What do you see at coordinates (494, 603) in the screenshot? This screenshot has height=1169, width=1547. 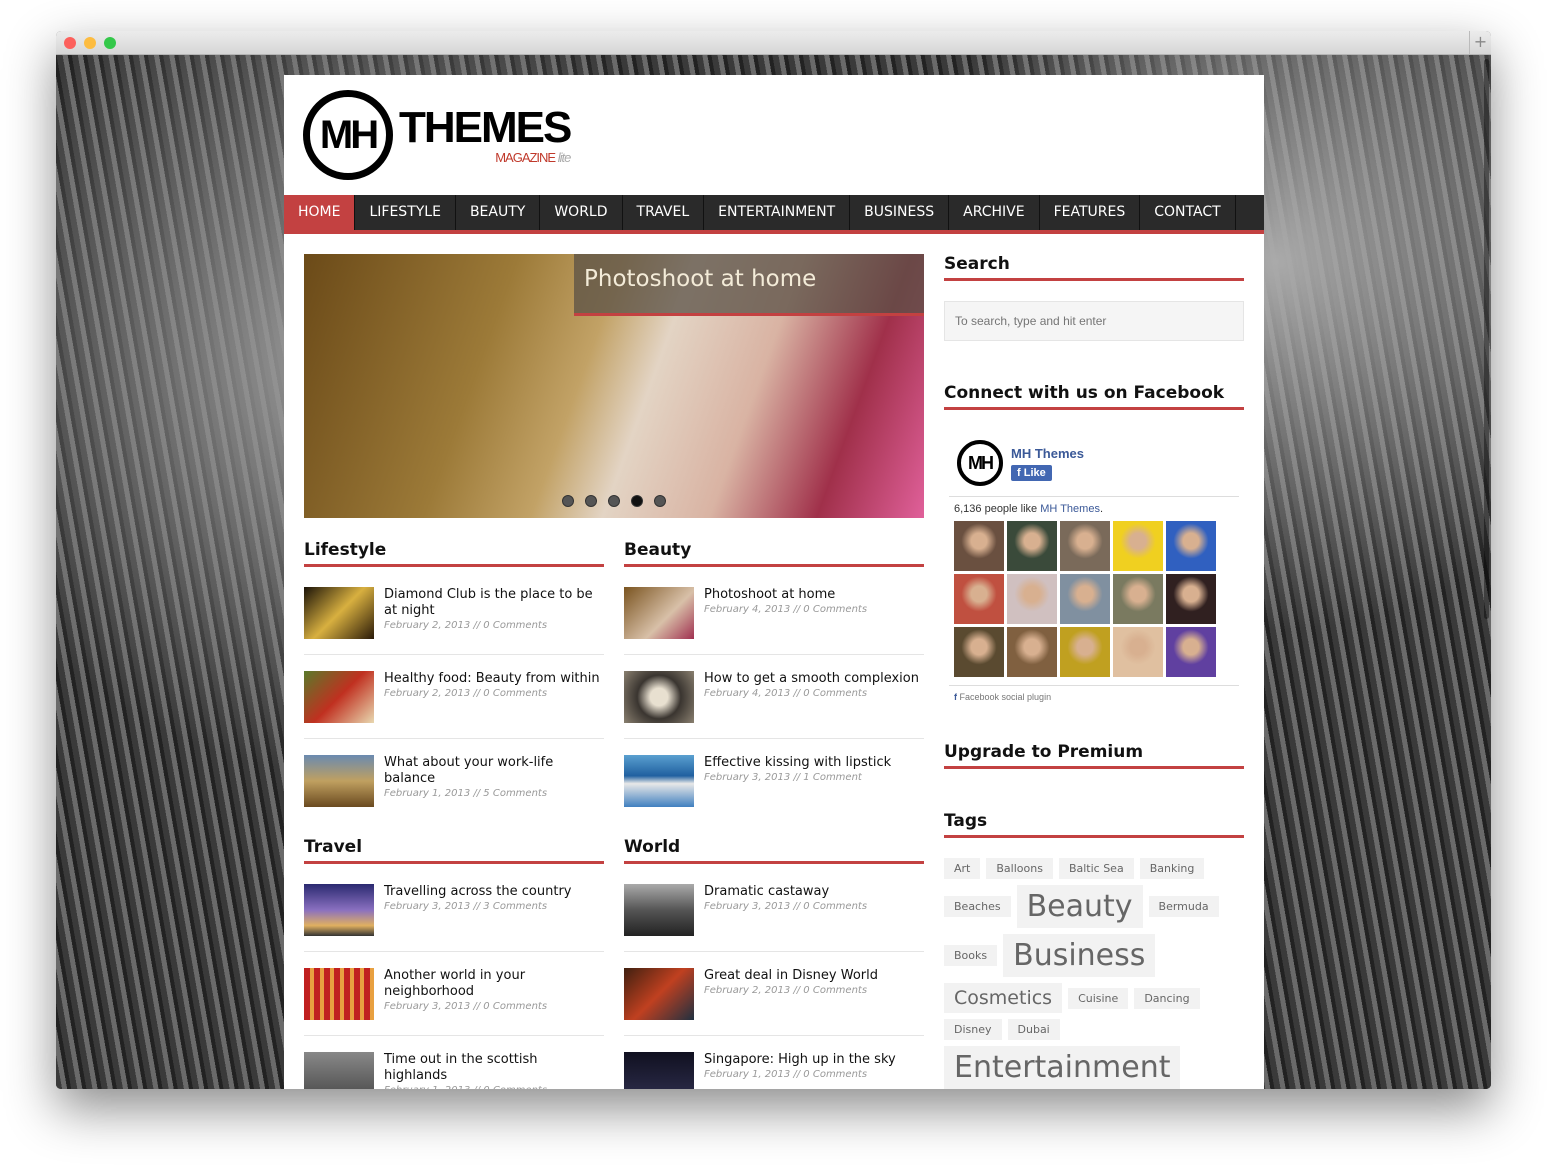 I see `post-title: Diamond Club is the place to be at night` at bounding box center [494, 603].